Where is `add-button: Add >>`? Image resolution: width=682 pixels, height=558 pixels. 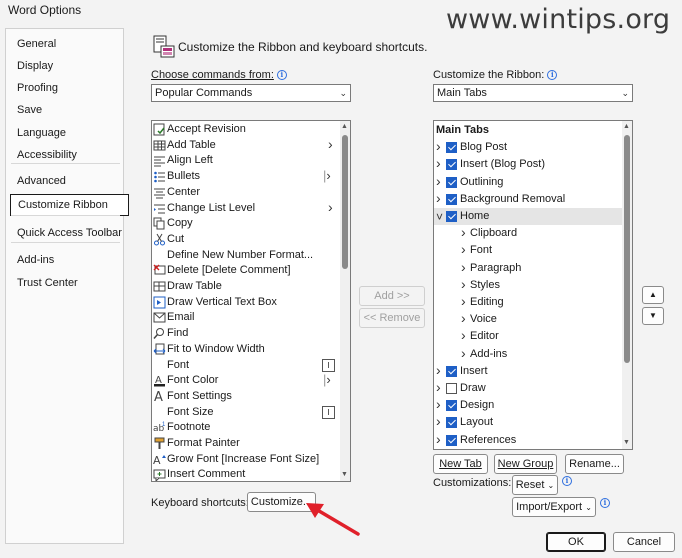 add-button: Add >> is located at coordinates (392, 296).